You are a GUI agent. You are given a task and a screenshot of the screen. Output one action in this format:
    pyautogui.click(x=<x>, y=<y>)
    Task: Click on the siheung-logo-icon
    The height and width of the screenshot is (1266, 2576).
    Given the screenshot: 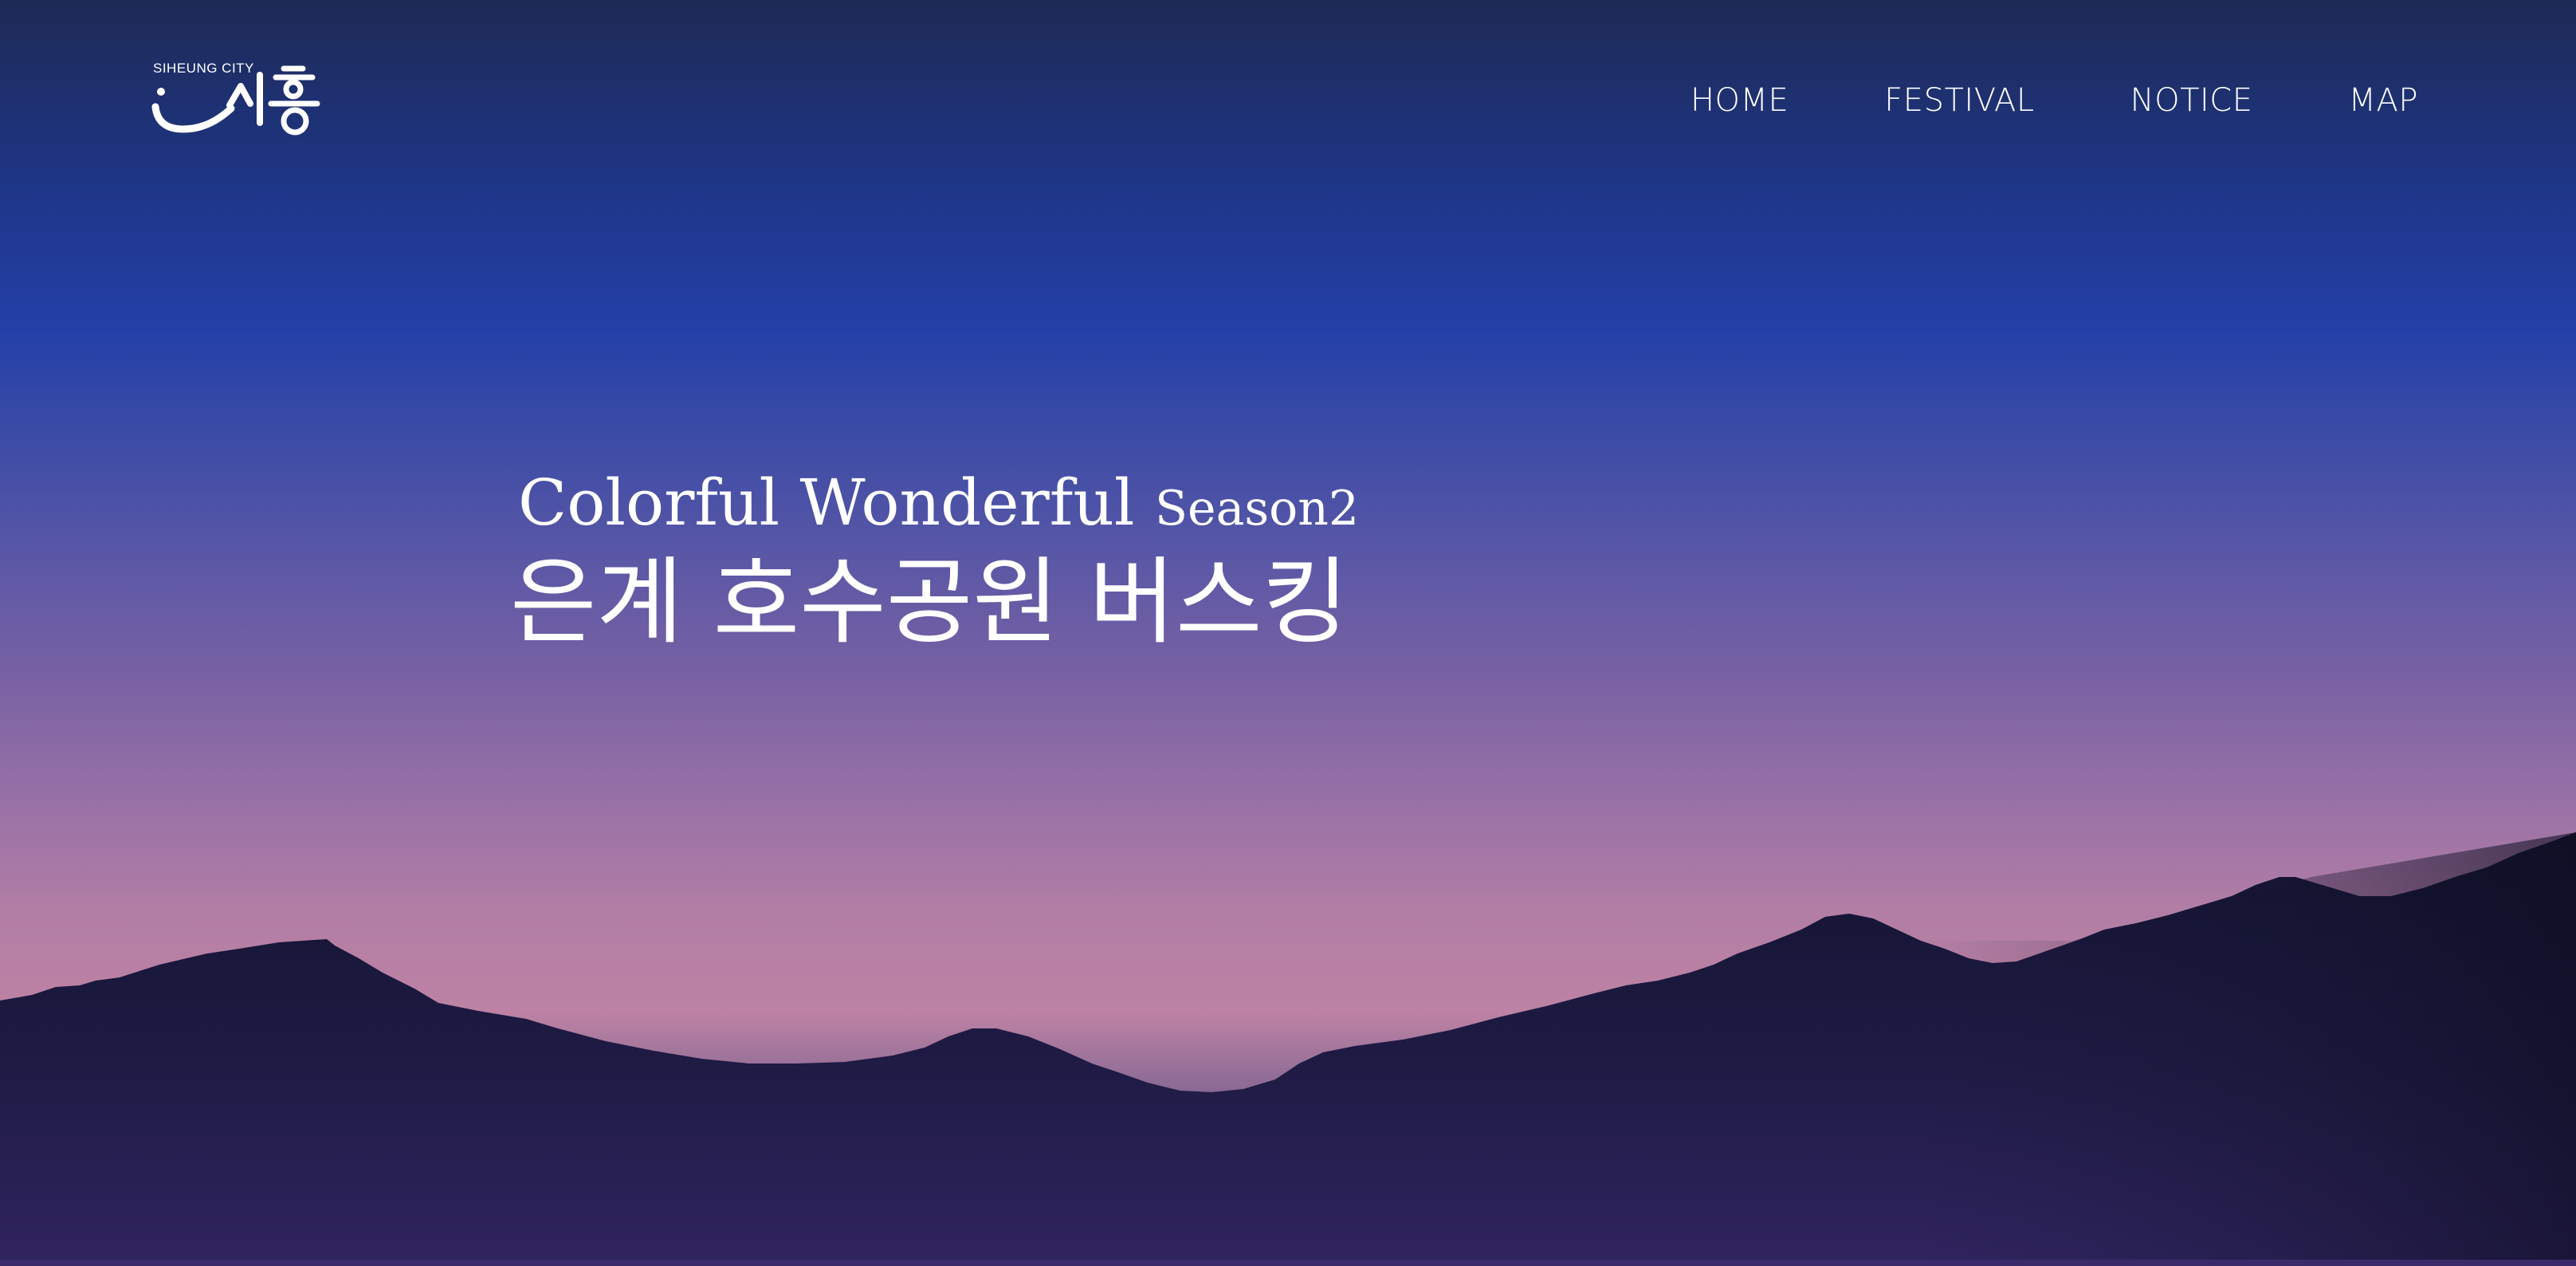 What is the action you would take?
    pyautogui.click(x=235, y=100)
    